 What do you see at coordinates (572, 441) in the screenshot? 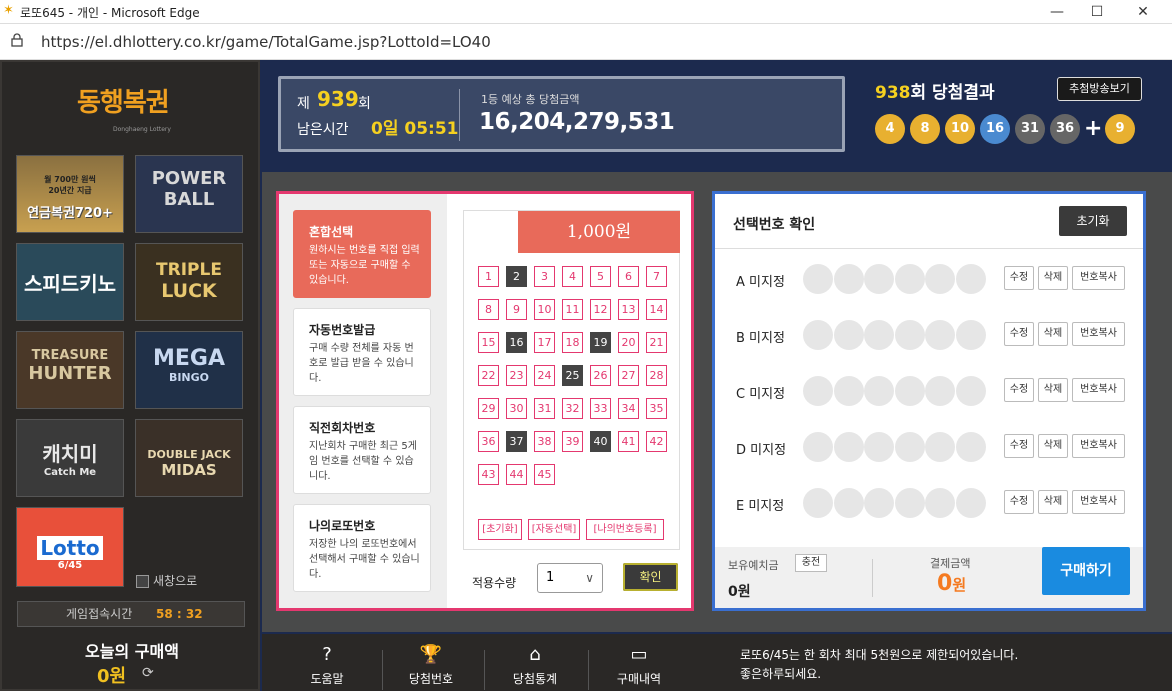
I see `number-39: 39` at bounding box center [572, 441].